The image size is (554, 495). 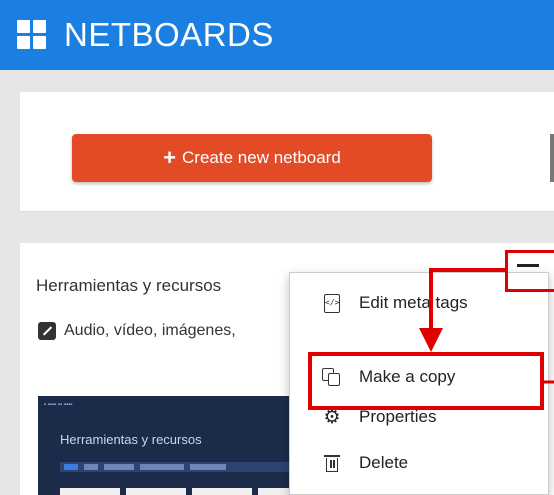 I want to click on netboard-tags: Audio, vídeo, imágenes,, so click(x=137, y=331).